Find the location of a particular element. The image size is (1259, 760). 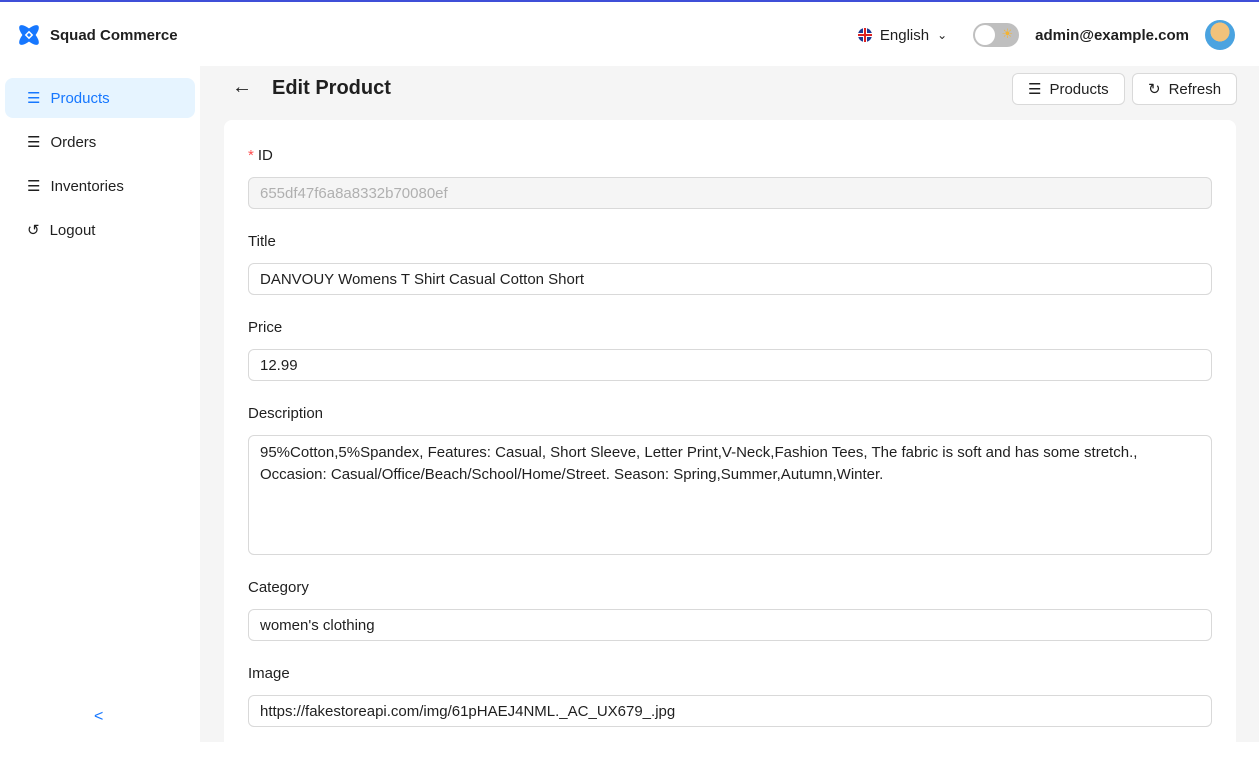

chevron-down-icon: ⌄ is located at coordinates (942, 35).